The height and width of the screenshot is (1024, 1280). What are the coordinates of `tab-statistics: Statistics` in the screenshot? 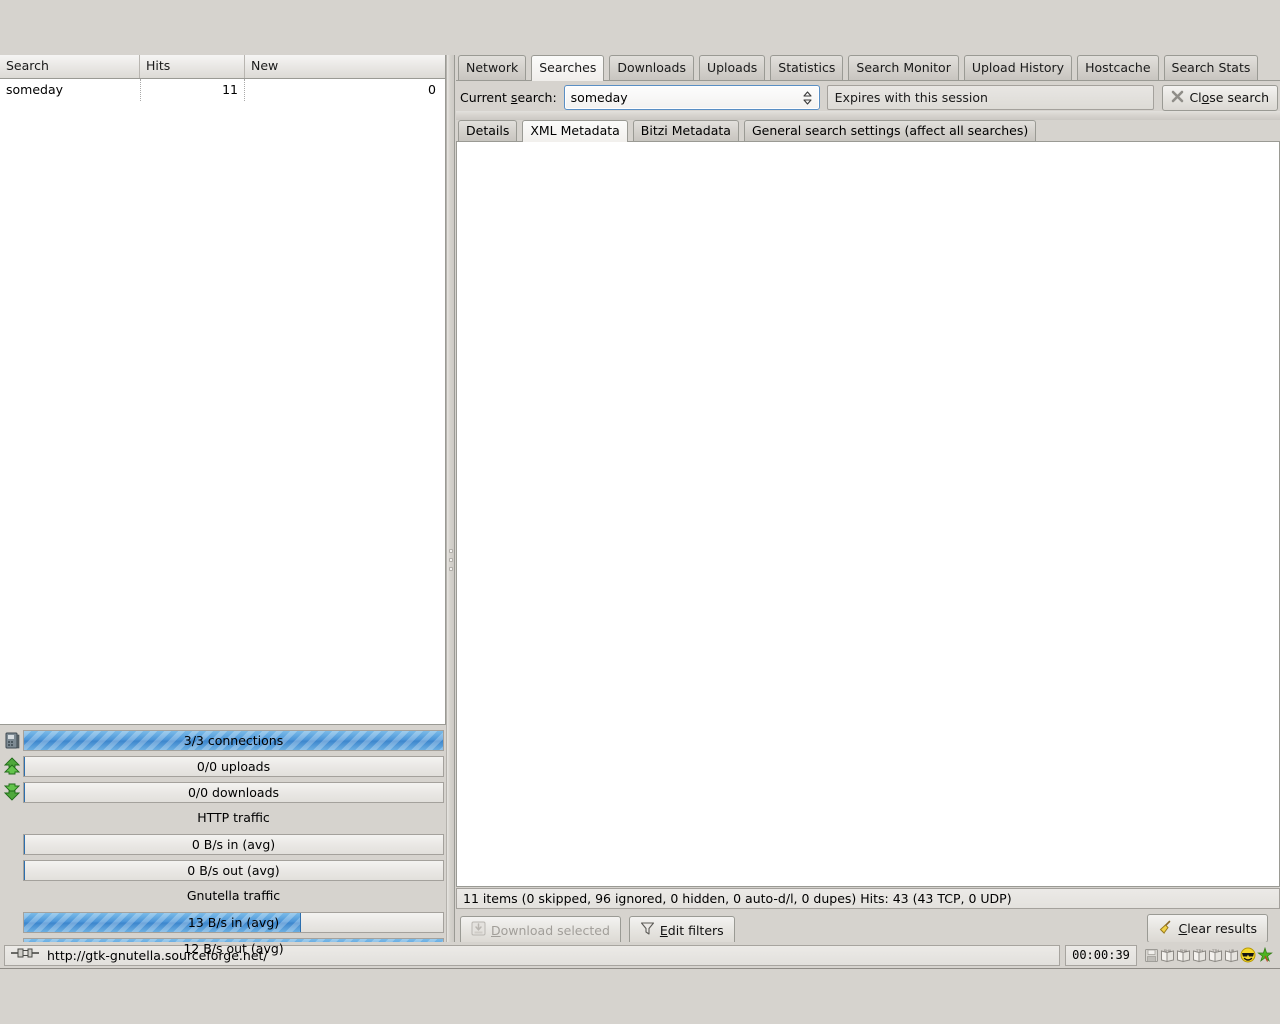 It's located at (807, 67).